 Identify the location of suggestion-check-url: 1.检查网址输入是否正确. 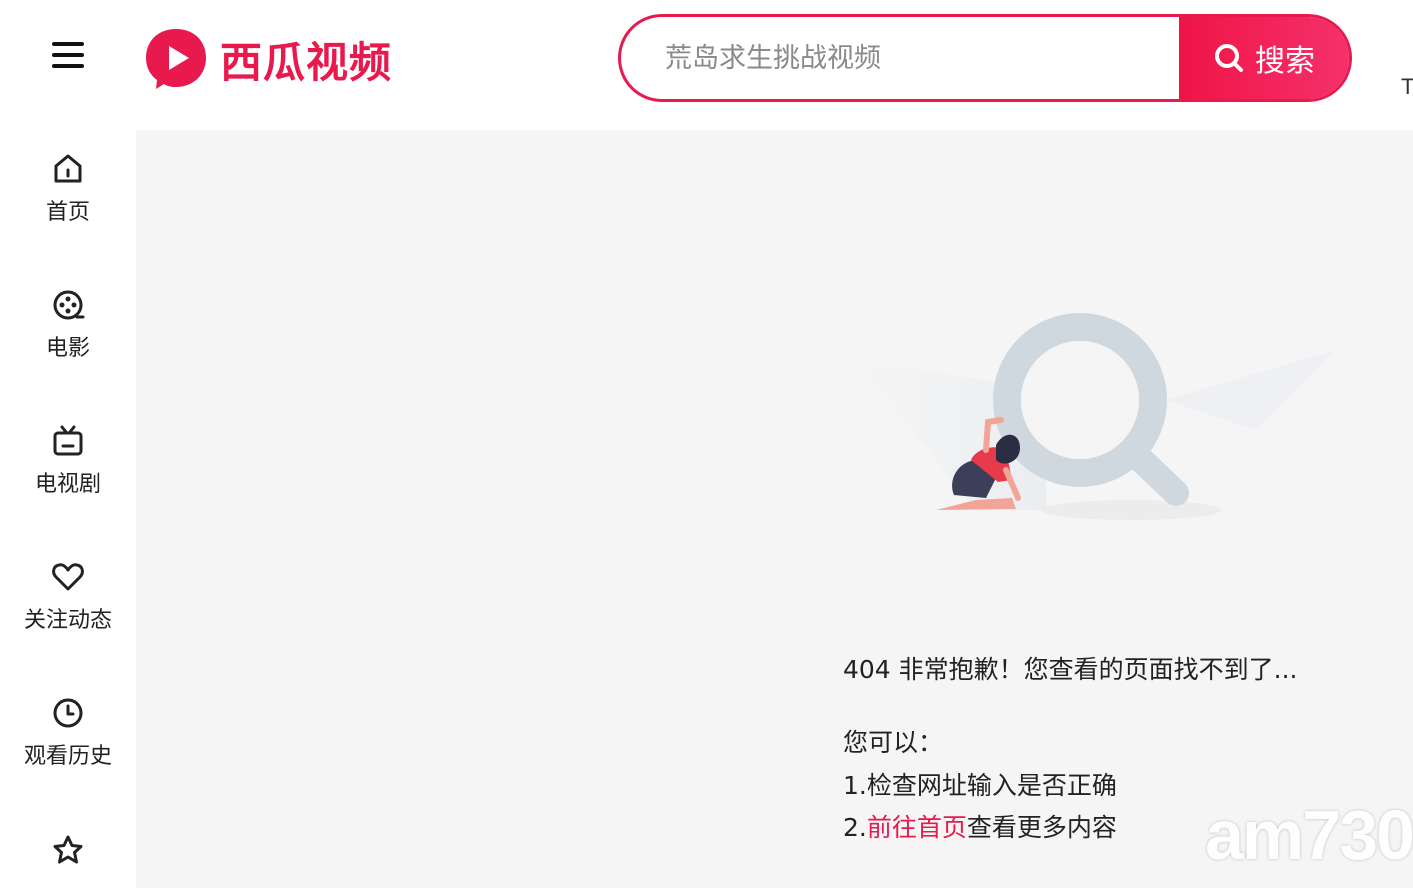
(980, 785).